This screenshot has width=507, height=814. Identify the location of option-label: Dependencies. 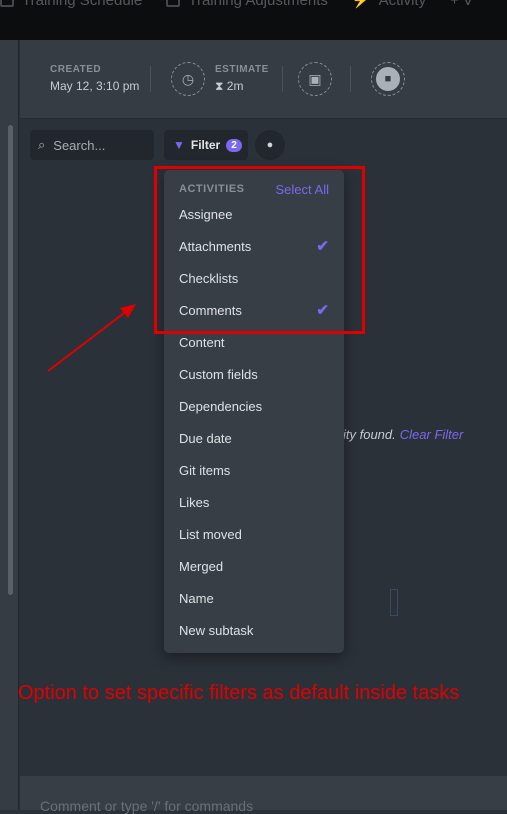
(221, 406).